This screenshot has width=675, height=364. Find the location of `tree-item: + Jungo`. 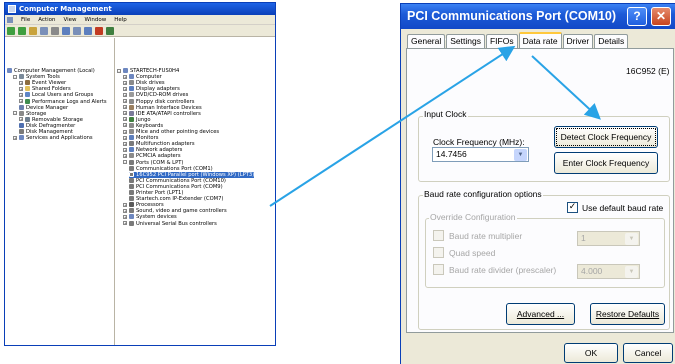

tree-item: + Jungo is located at coordinates (137, 119).